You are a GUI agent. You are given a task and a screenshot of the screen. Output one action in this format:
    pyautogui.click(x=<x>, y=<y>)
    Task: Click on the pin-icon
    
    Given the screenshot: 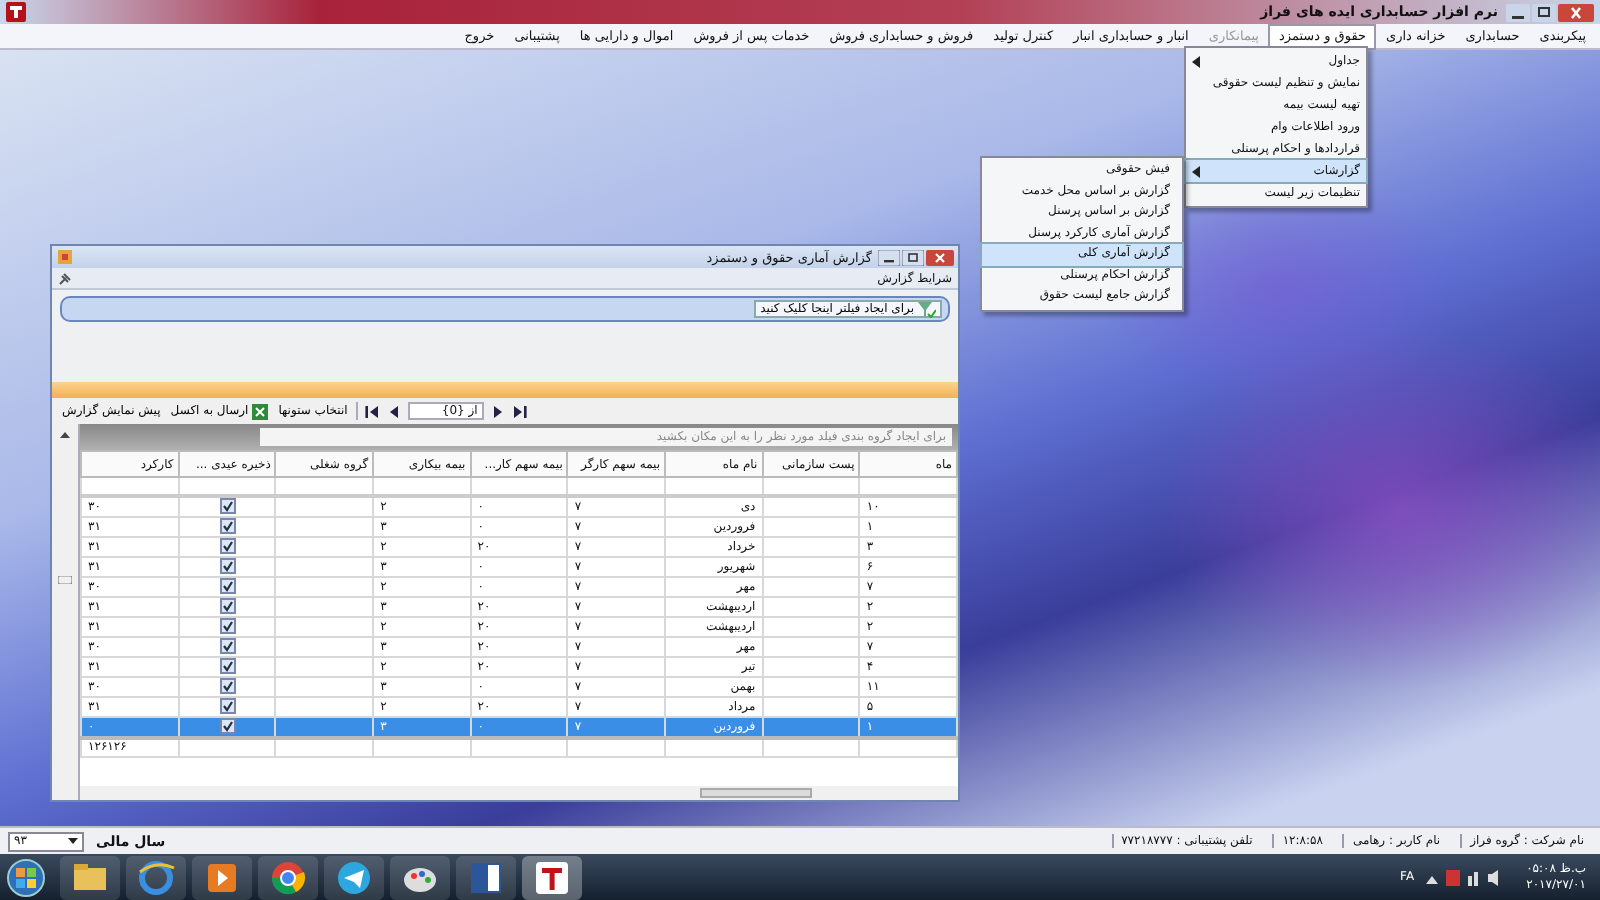 What is the action you would take?
    pyautogui.click(x=65, y=278)
    